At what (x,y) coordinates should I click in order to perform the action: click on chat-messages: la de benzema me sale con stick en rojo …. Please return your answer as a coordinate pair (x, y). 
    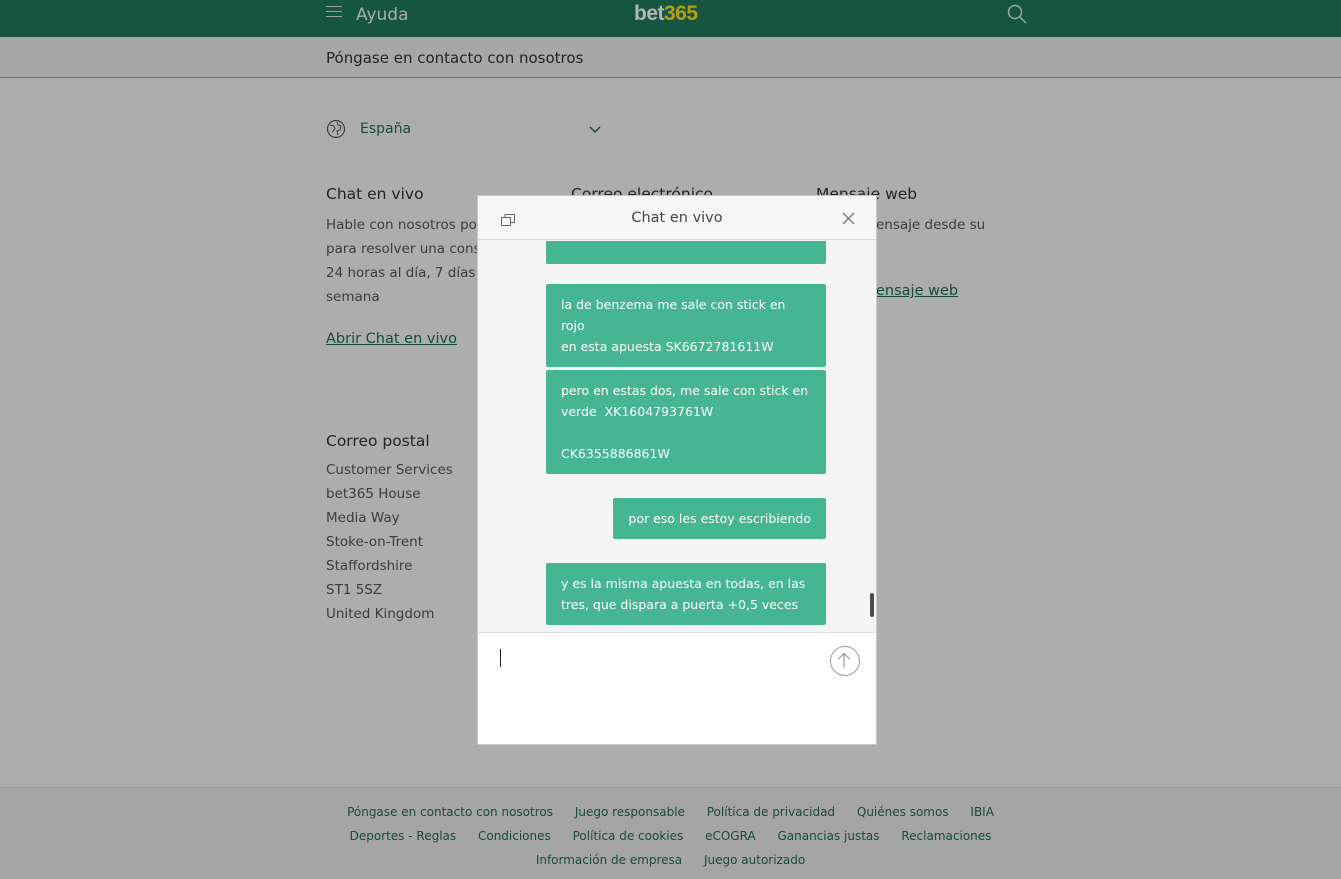
    Looking at the image, I should click on (677, 436).